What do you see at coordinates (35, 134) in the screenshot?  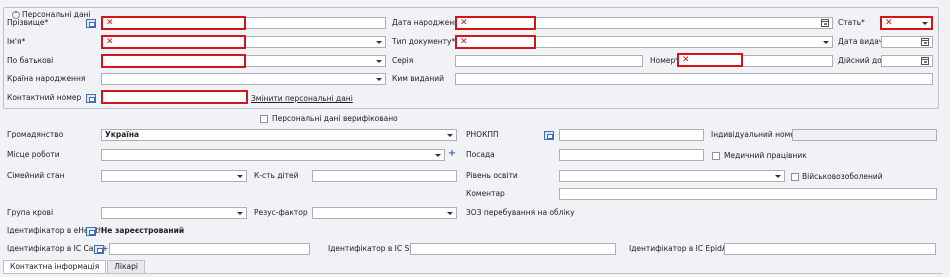 I see `citizenship-label: Громадянство` at bounding box center [35, 134].